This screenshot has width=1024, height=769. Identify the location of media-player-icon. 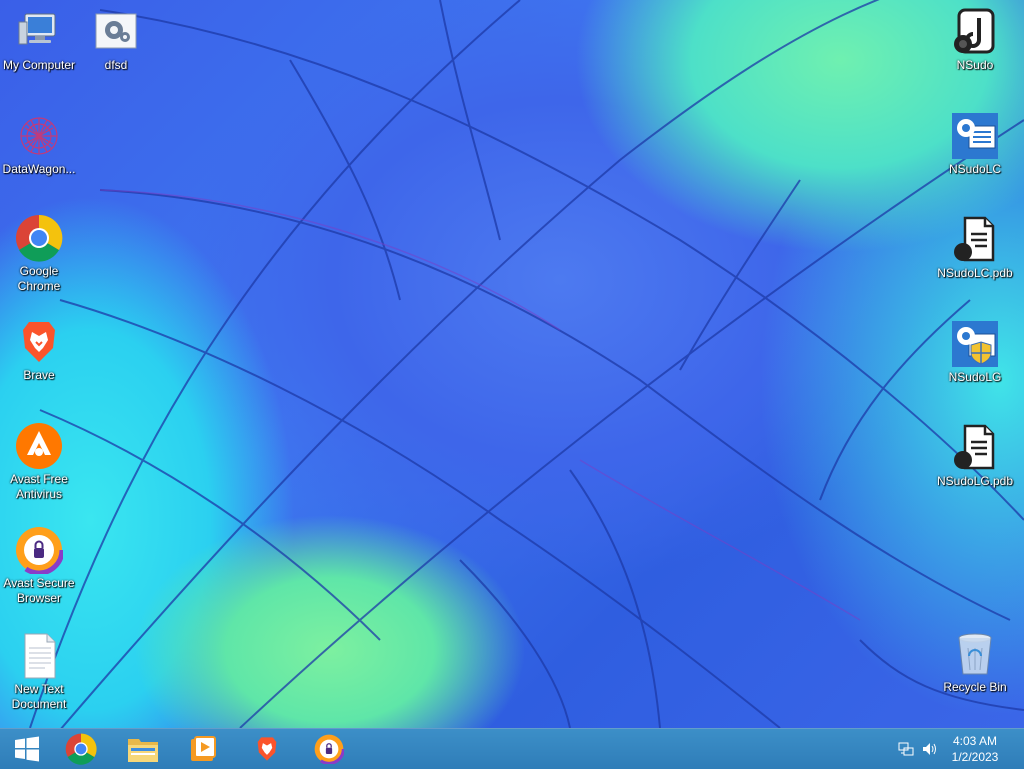
(203, 748).